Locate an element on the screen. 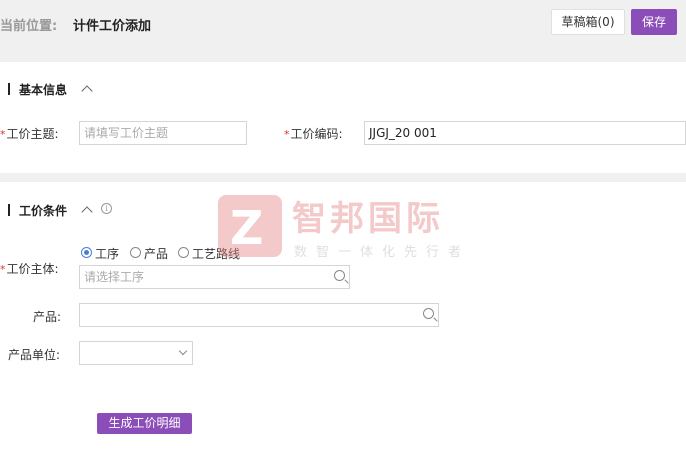 The height and width of the screenshot is (456, 686). breadcrumb-prefix: 当前位置: is located at coordinates (29, 26).